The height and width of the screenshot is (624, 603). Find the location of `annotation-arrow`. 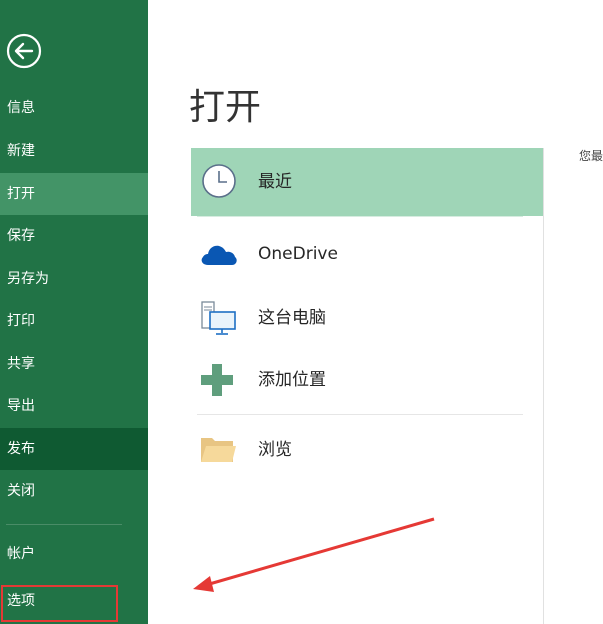

annotation-arrow is located at coordinates (314, 554).